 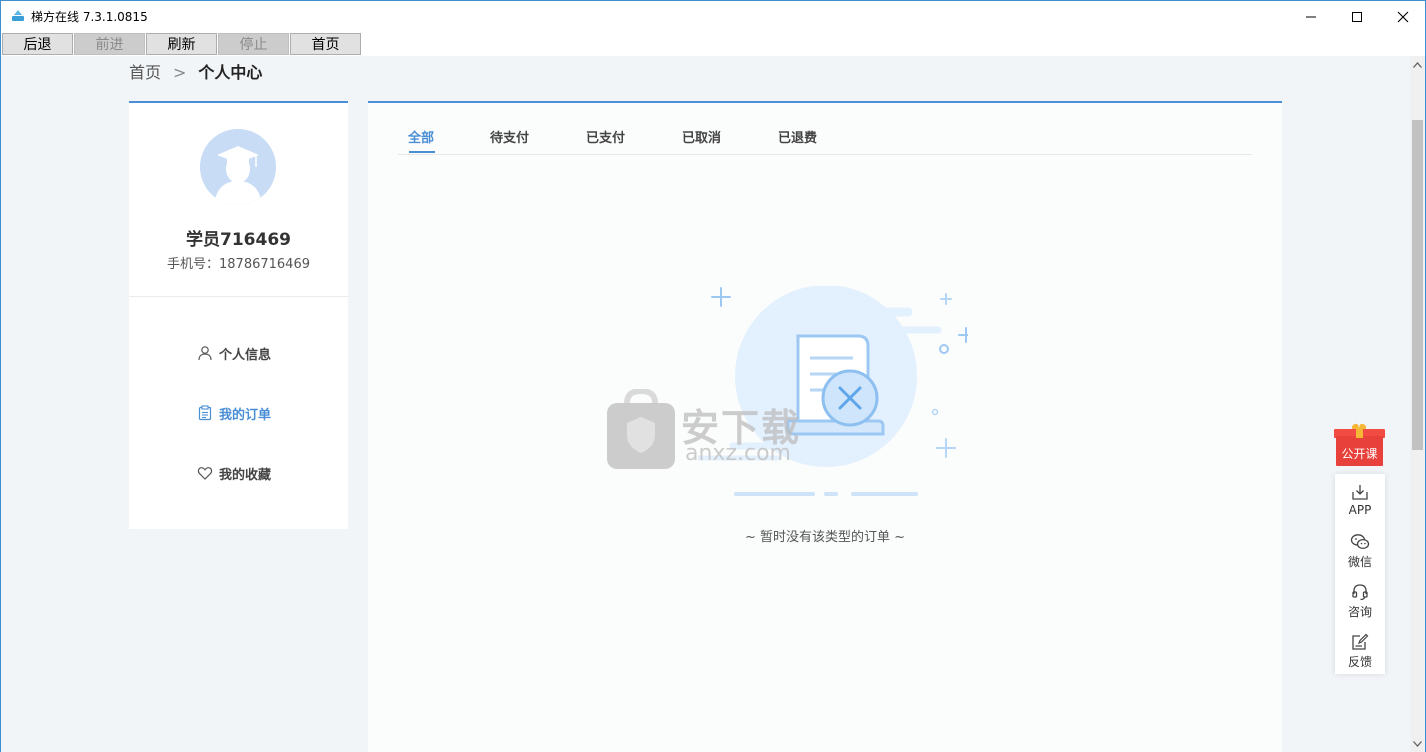 I want to click on phone-label: 手机号：, so click(x=193, y=264).